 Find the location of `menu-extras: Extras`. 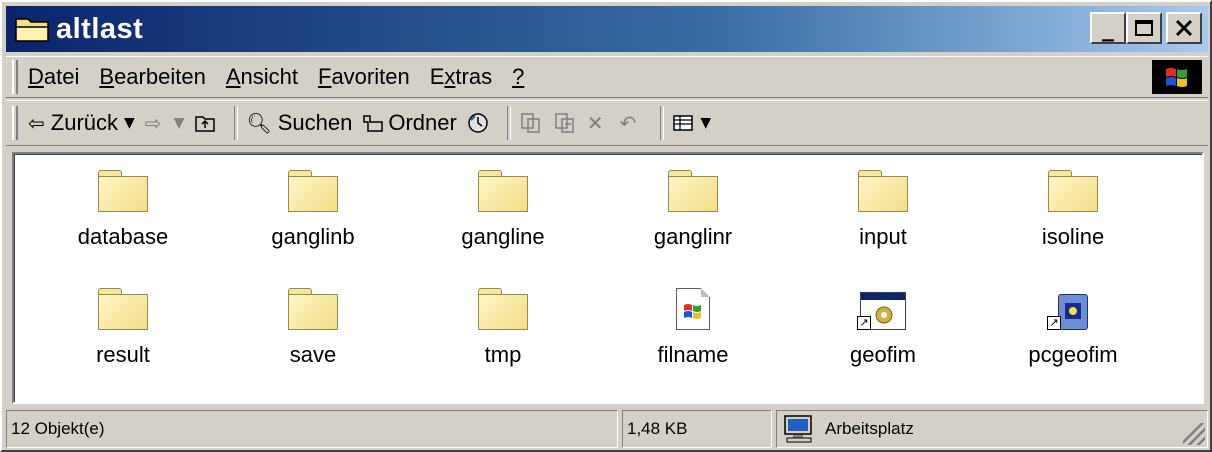

menu-extras: Extras is located at coordinates (461, 77).